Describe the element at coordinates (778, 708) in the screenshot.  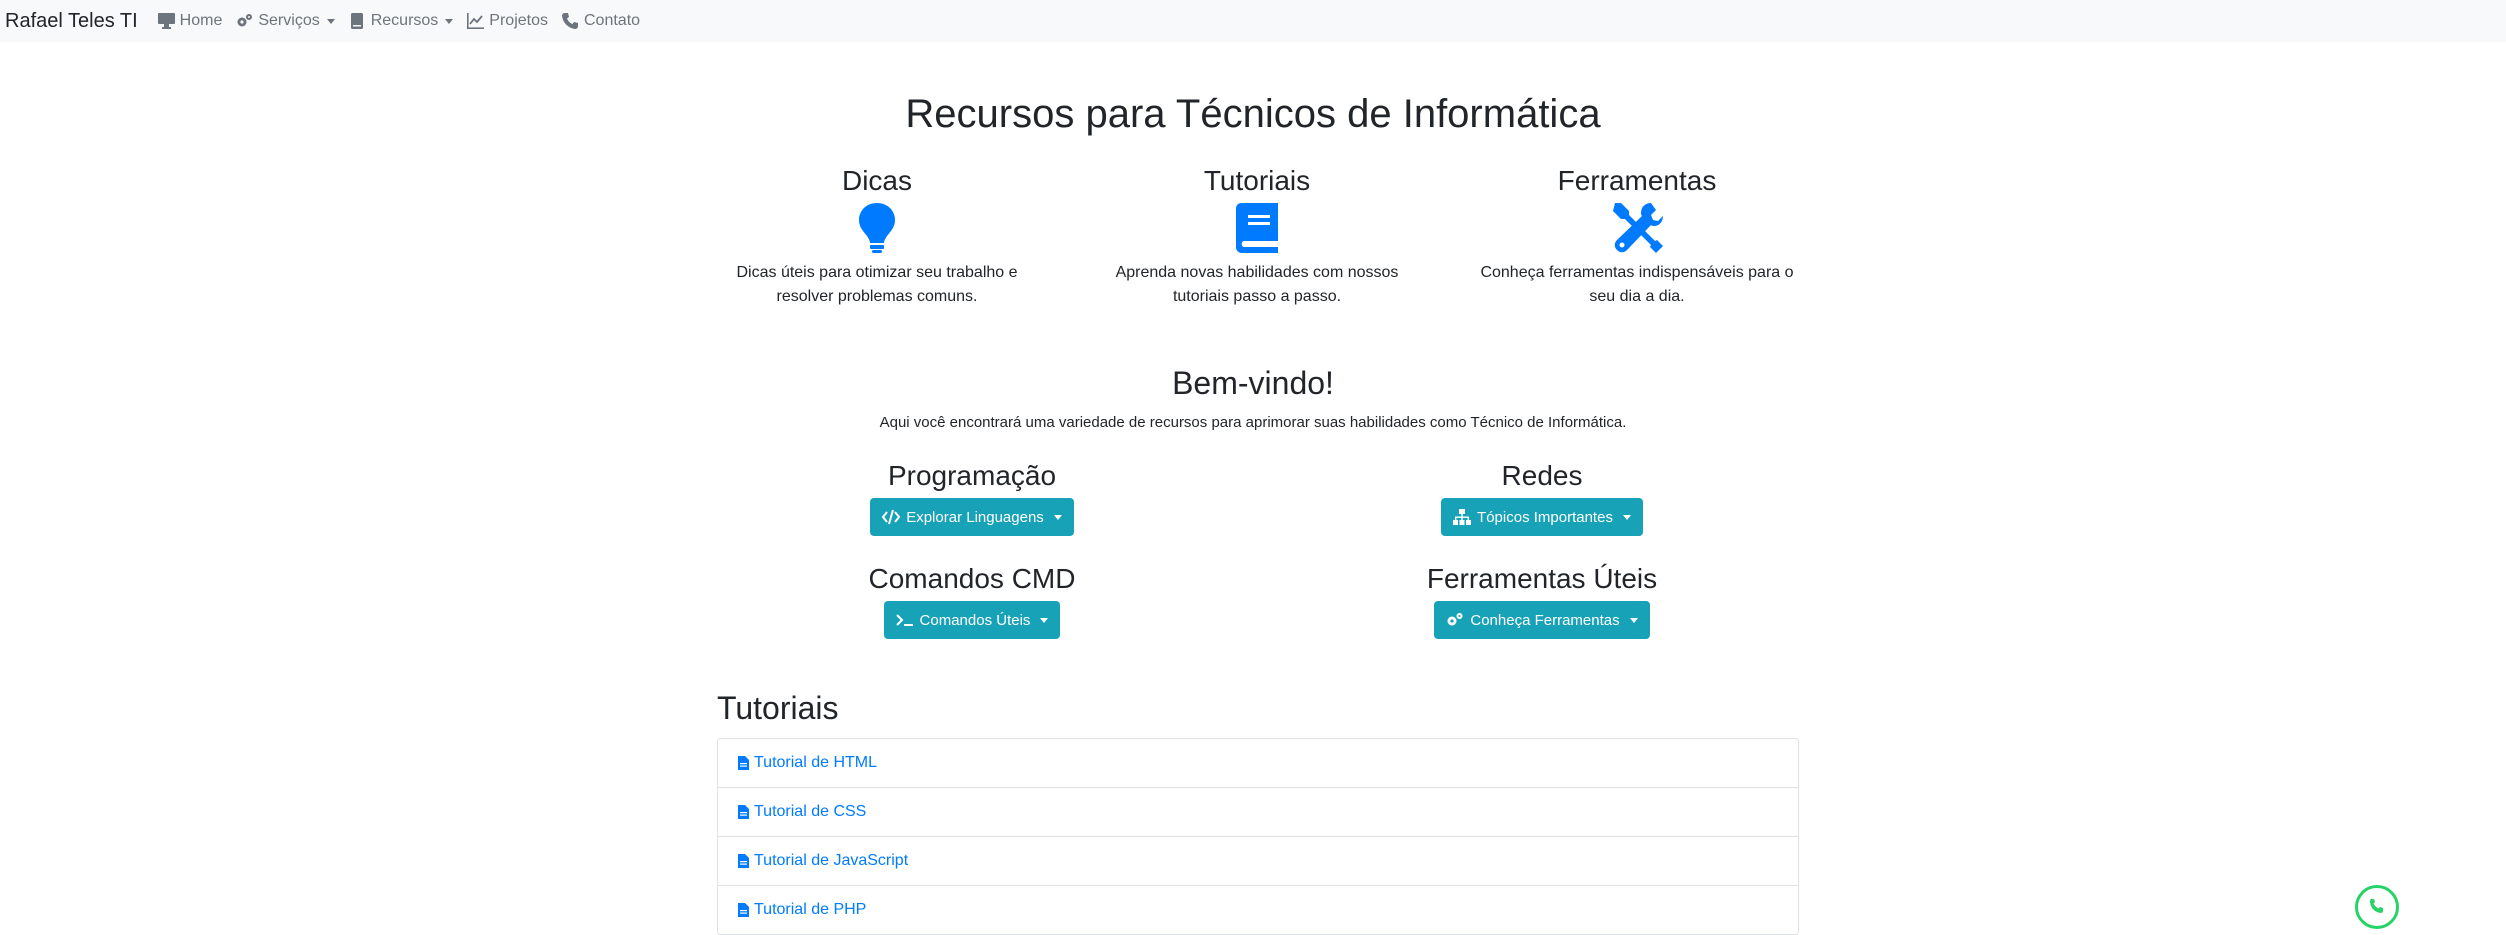
I see `tutorials-title: Tutoriais` at that location.